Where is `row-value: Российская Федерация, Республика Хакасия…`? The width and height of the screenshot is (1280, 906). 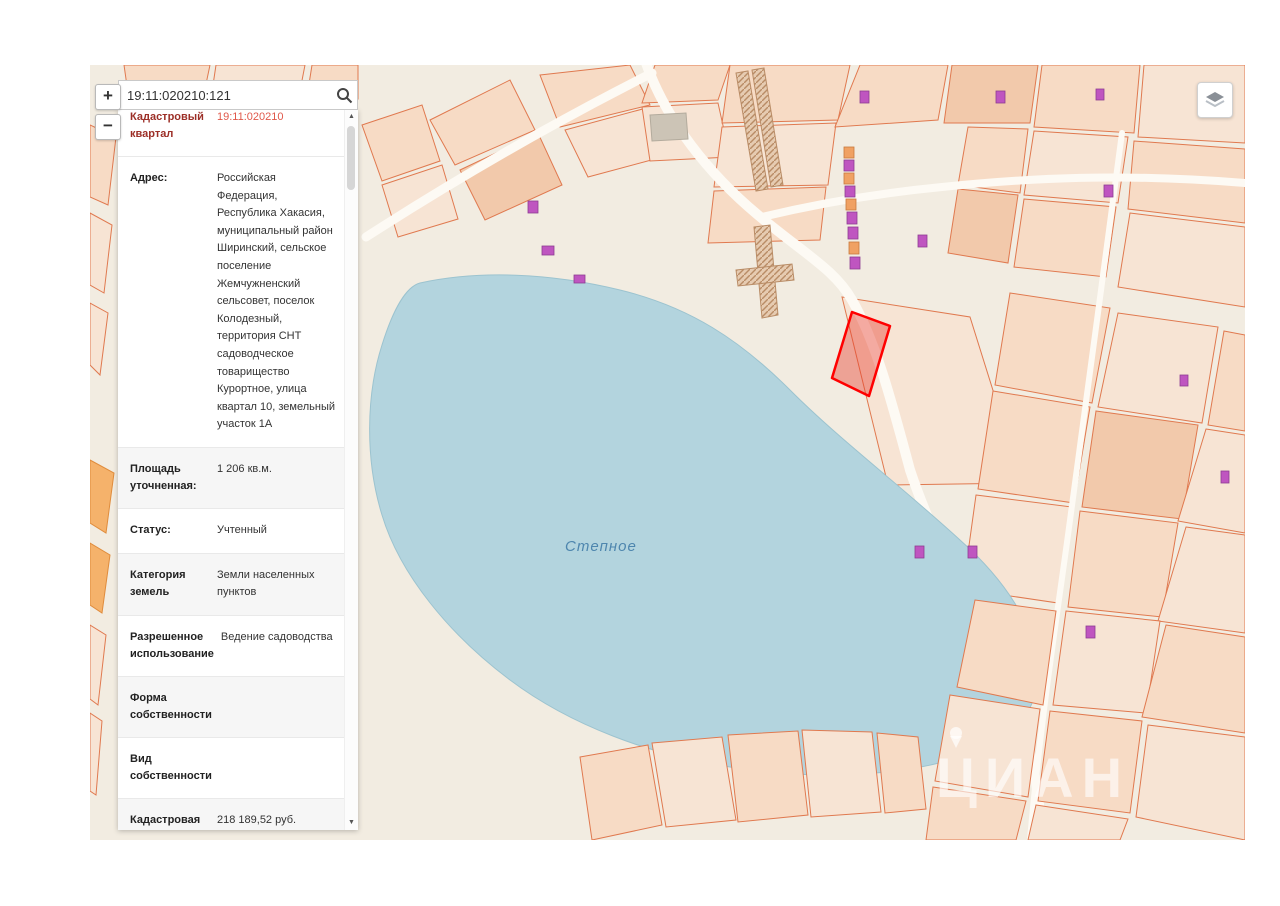 row-value: Российская Федерация, Республика Хакасия… is located at coordinates (276, 301).